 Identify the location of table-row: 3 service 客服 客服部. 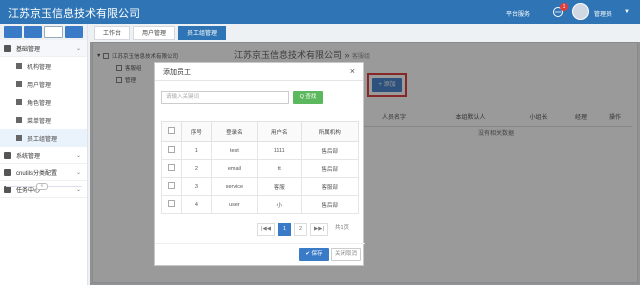
(260, 186).